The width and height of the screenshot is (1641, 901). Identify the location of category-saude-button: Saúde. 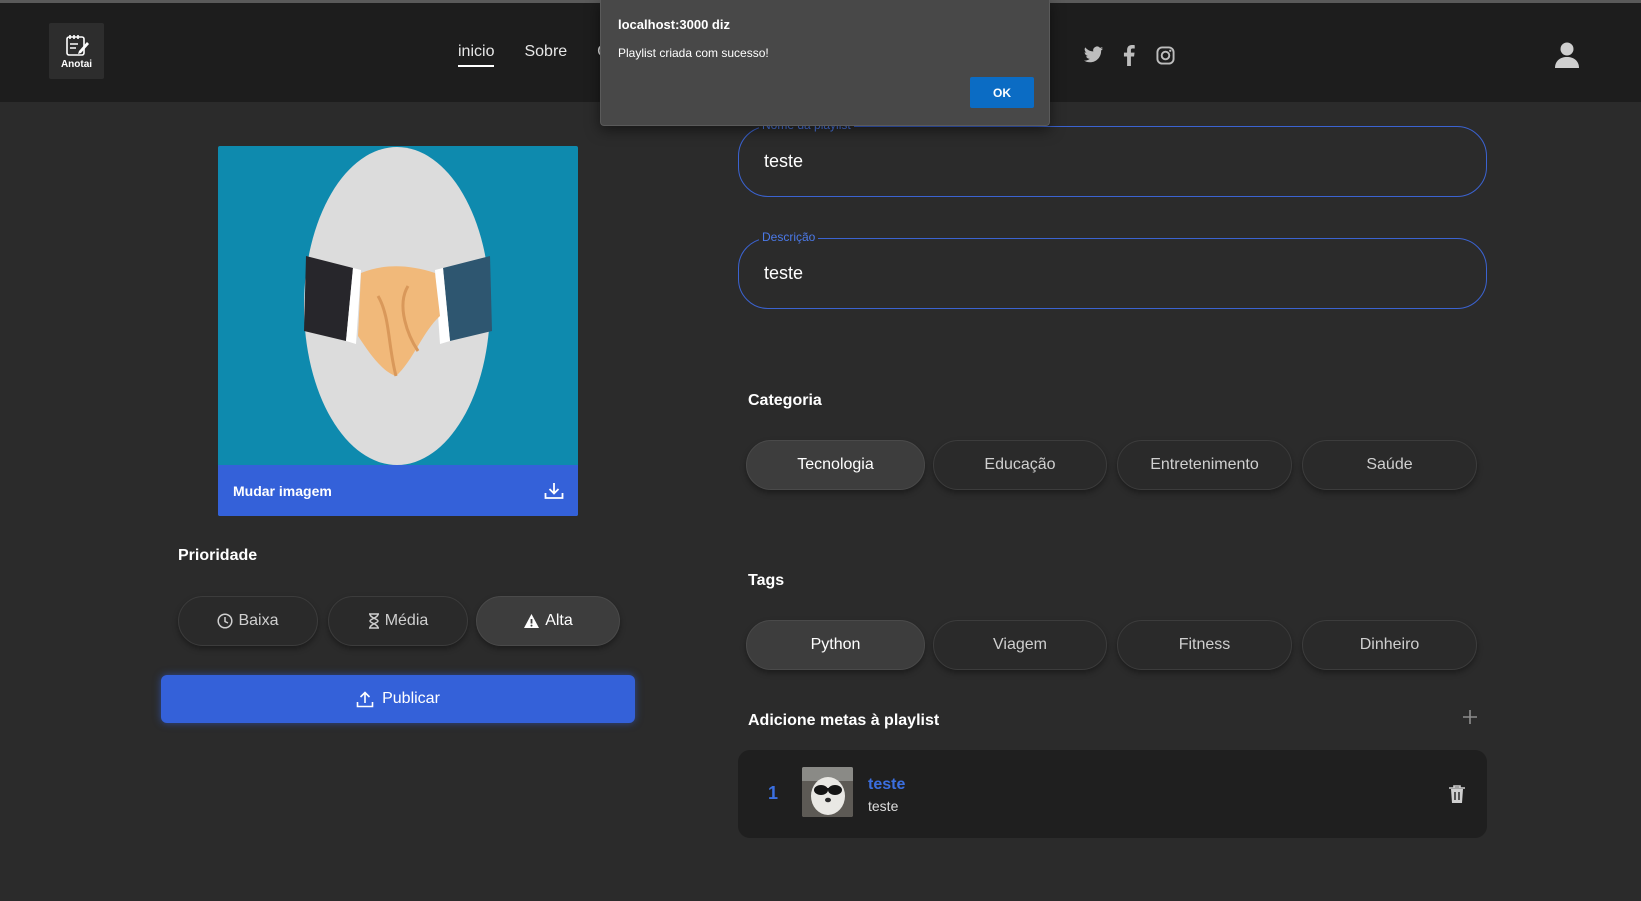
(1389, 465).